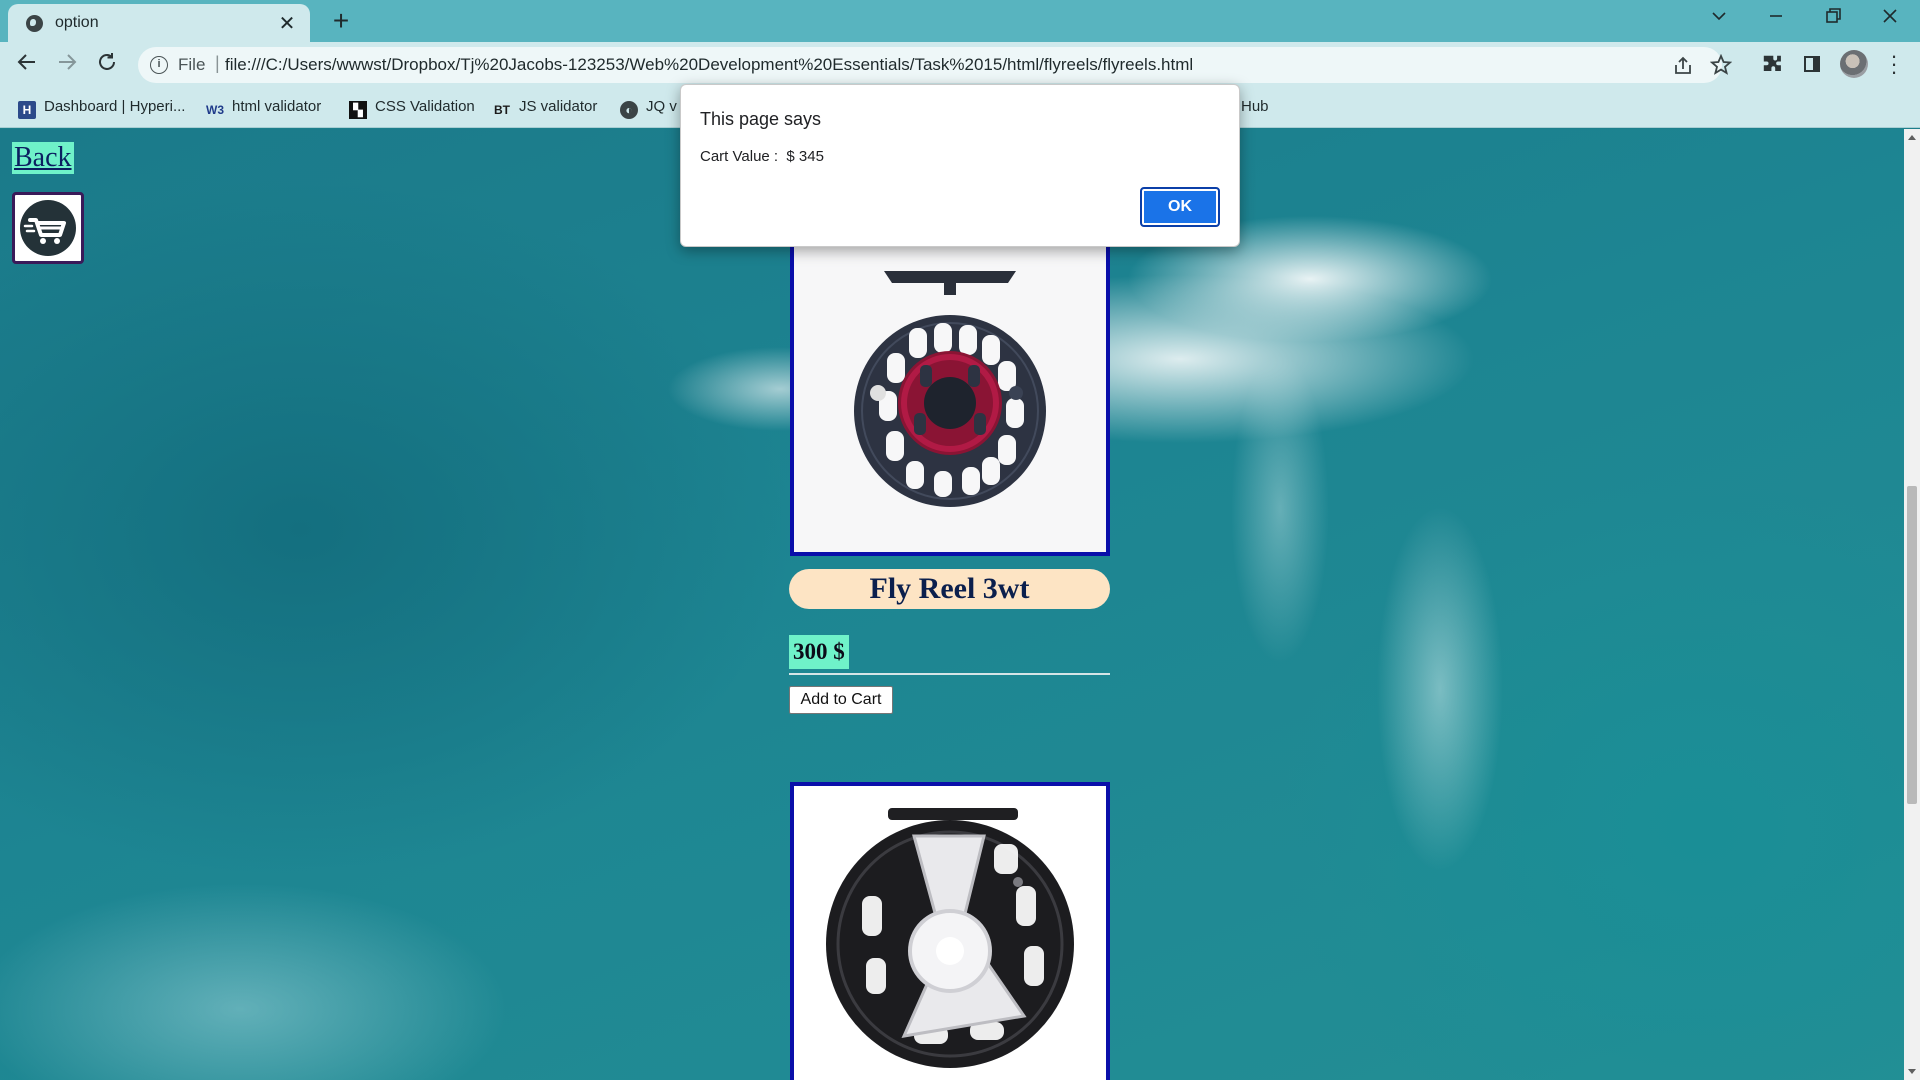 This screenshot has width=1920, height=1080. Describe the element at coordinates (761, 119) in the screenshot. I see `dialog-title: This page says` at that location.